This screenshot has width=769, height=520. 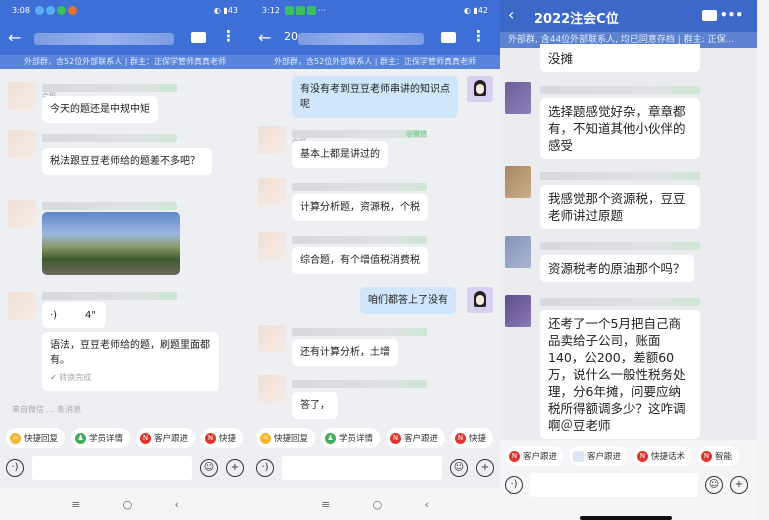 I want to click on sender-name: 会税, so click(x=109, y=92).